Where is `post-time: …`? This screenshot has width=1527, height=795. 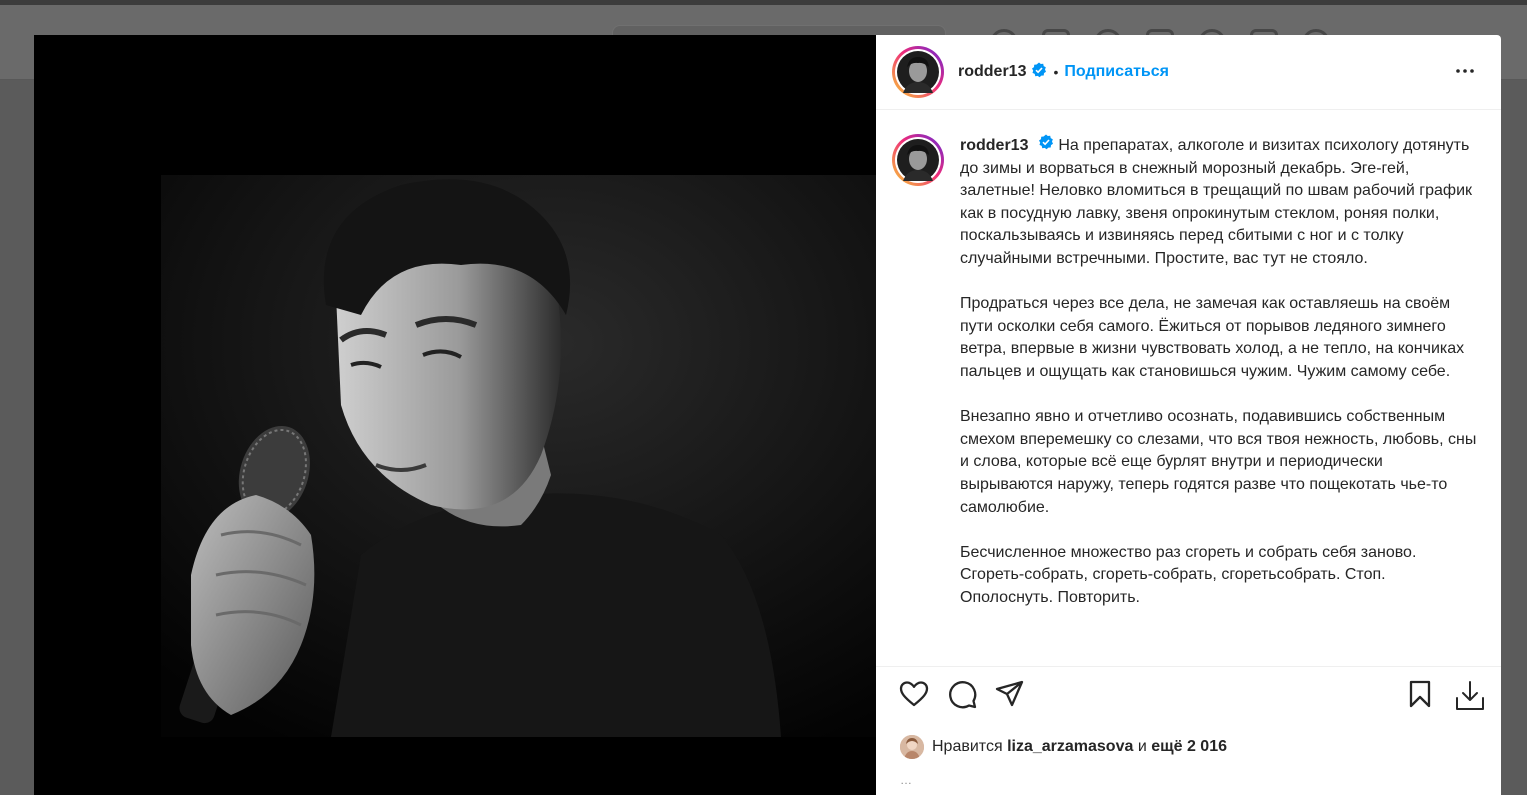
post-time: … is located at coordinates (906, 780).